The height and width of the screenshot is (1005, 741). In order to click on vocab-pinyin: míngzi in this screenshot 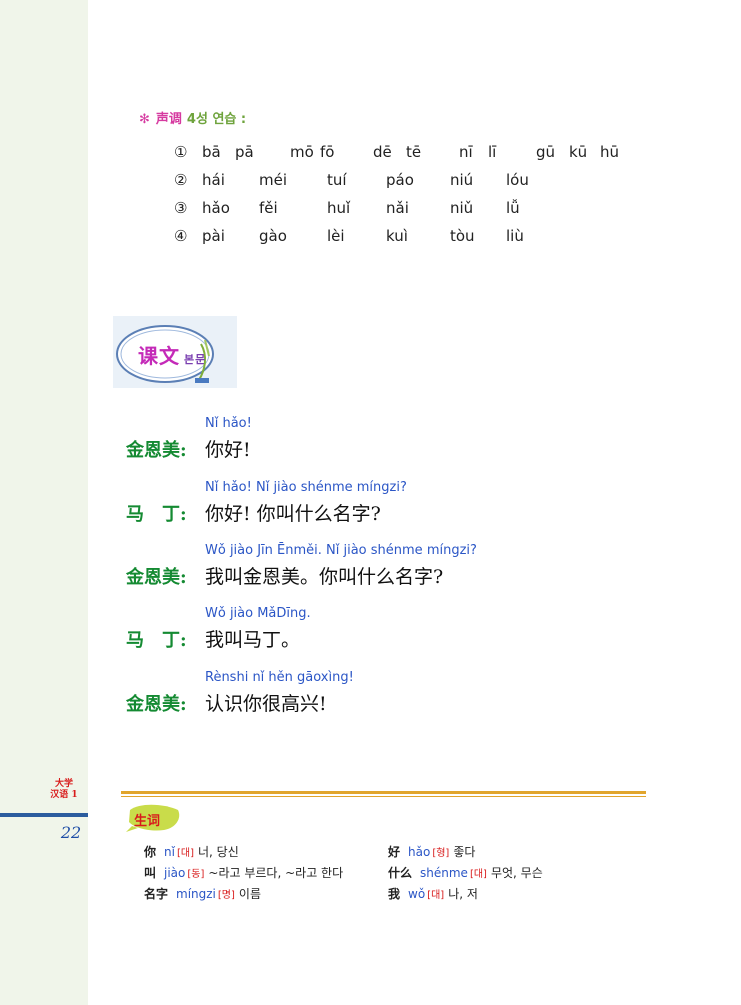, I will do `click(196, 894)`.